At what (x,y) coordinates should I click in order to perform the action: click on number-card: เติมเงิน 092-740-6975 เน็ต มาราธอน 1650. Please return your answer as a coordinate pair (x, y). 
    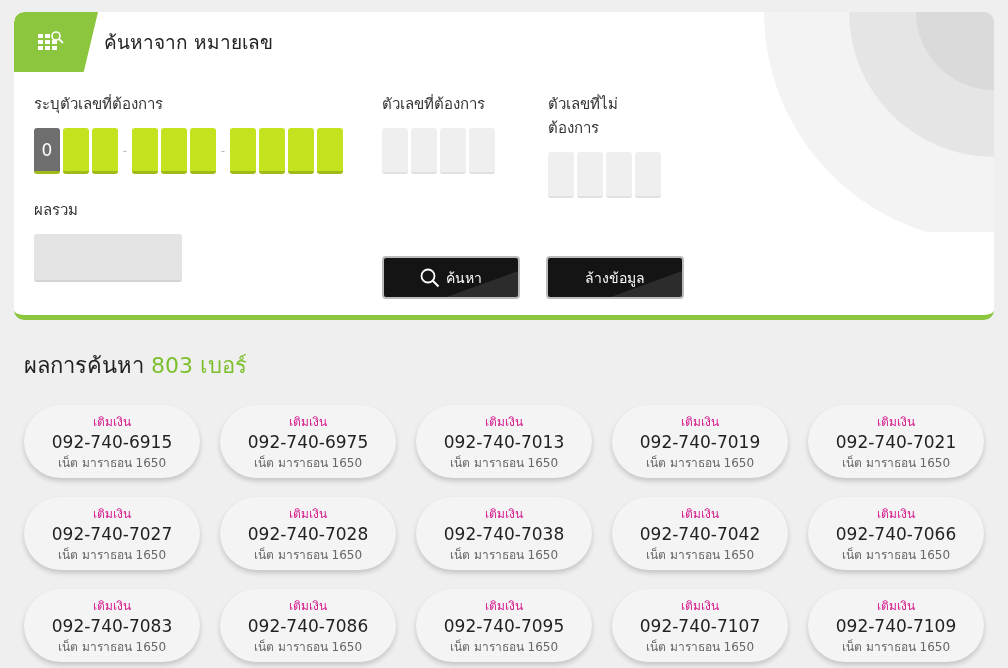
    Looking at the image, I should click on (308, 441).